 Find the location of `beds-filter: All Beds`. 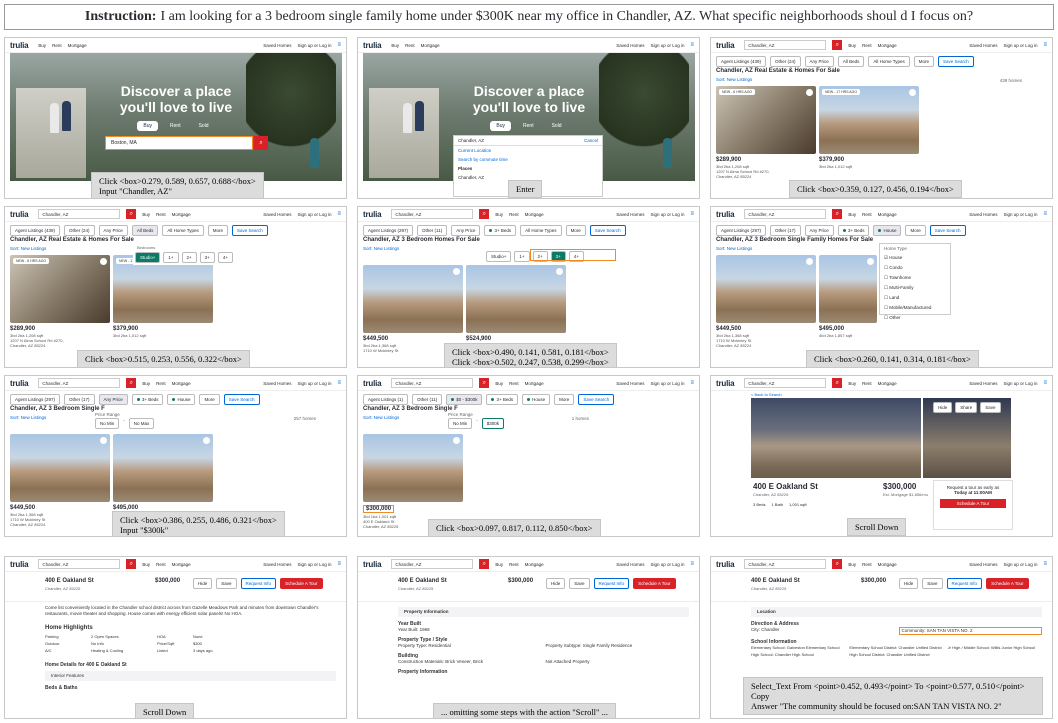

beds-filter: All Beds is located at coordinates (851, 61).